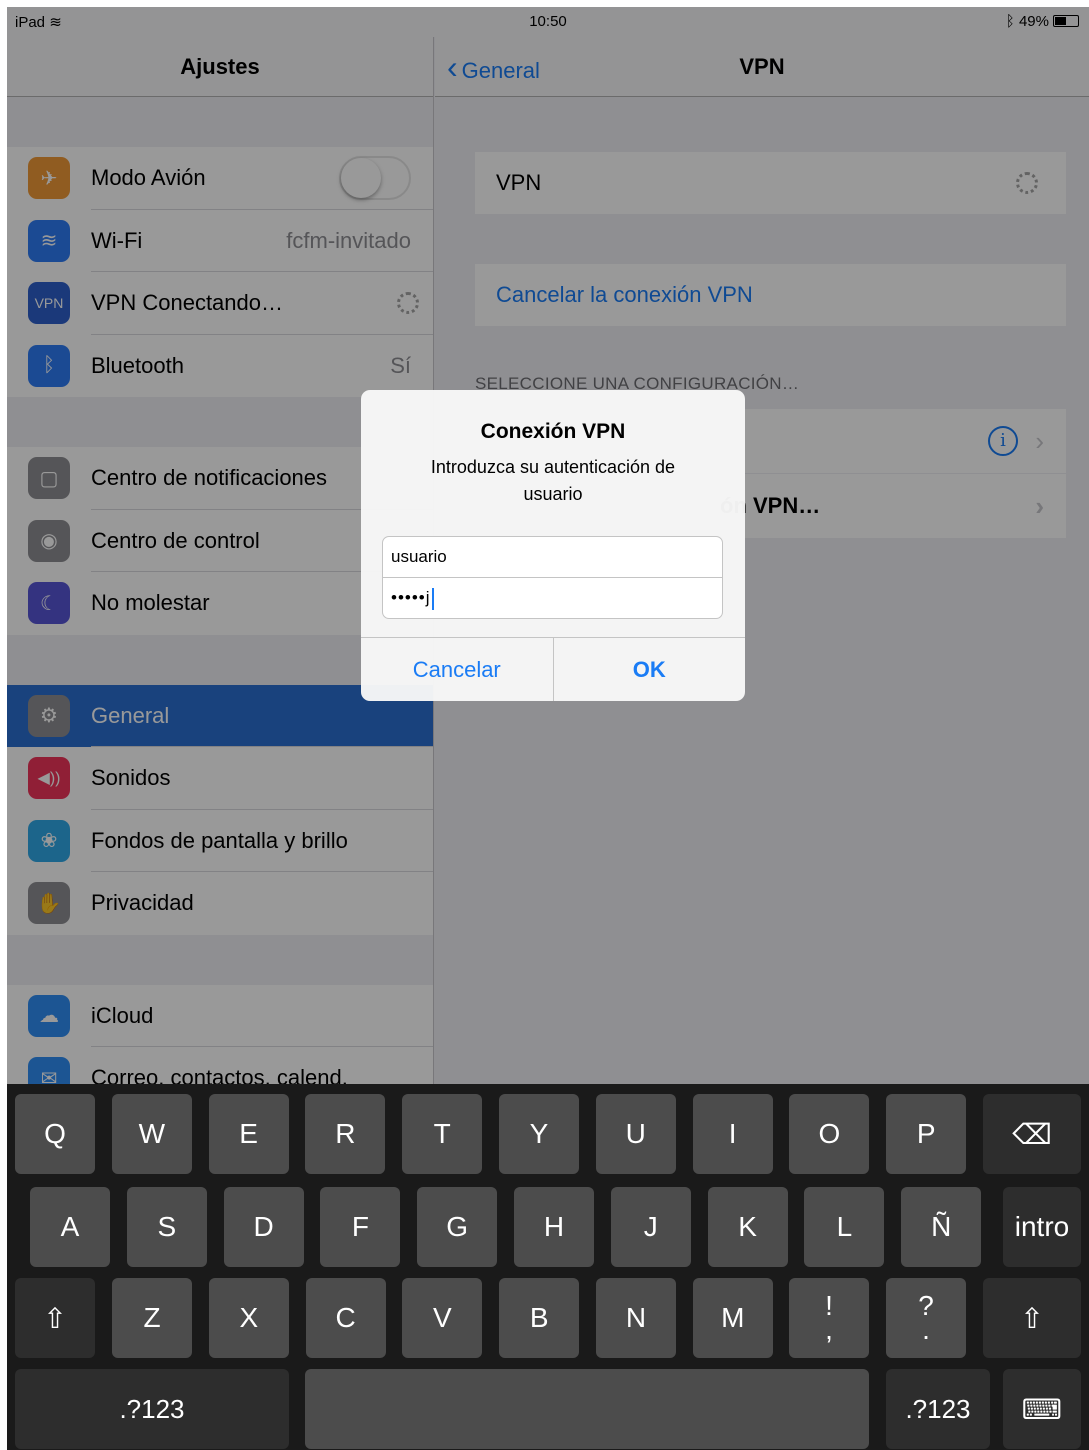 The height and width of the screenshot is (1450, 1089). What do you see at coordinates (457, 1227) in the screenshot?
I see `key-g: G` at bounding box center [457, 1227].